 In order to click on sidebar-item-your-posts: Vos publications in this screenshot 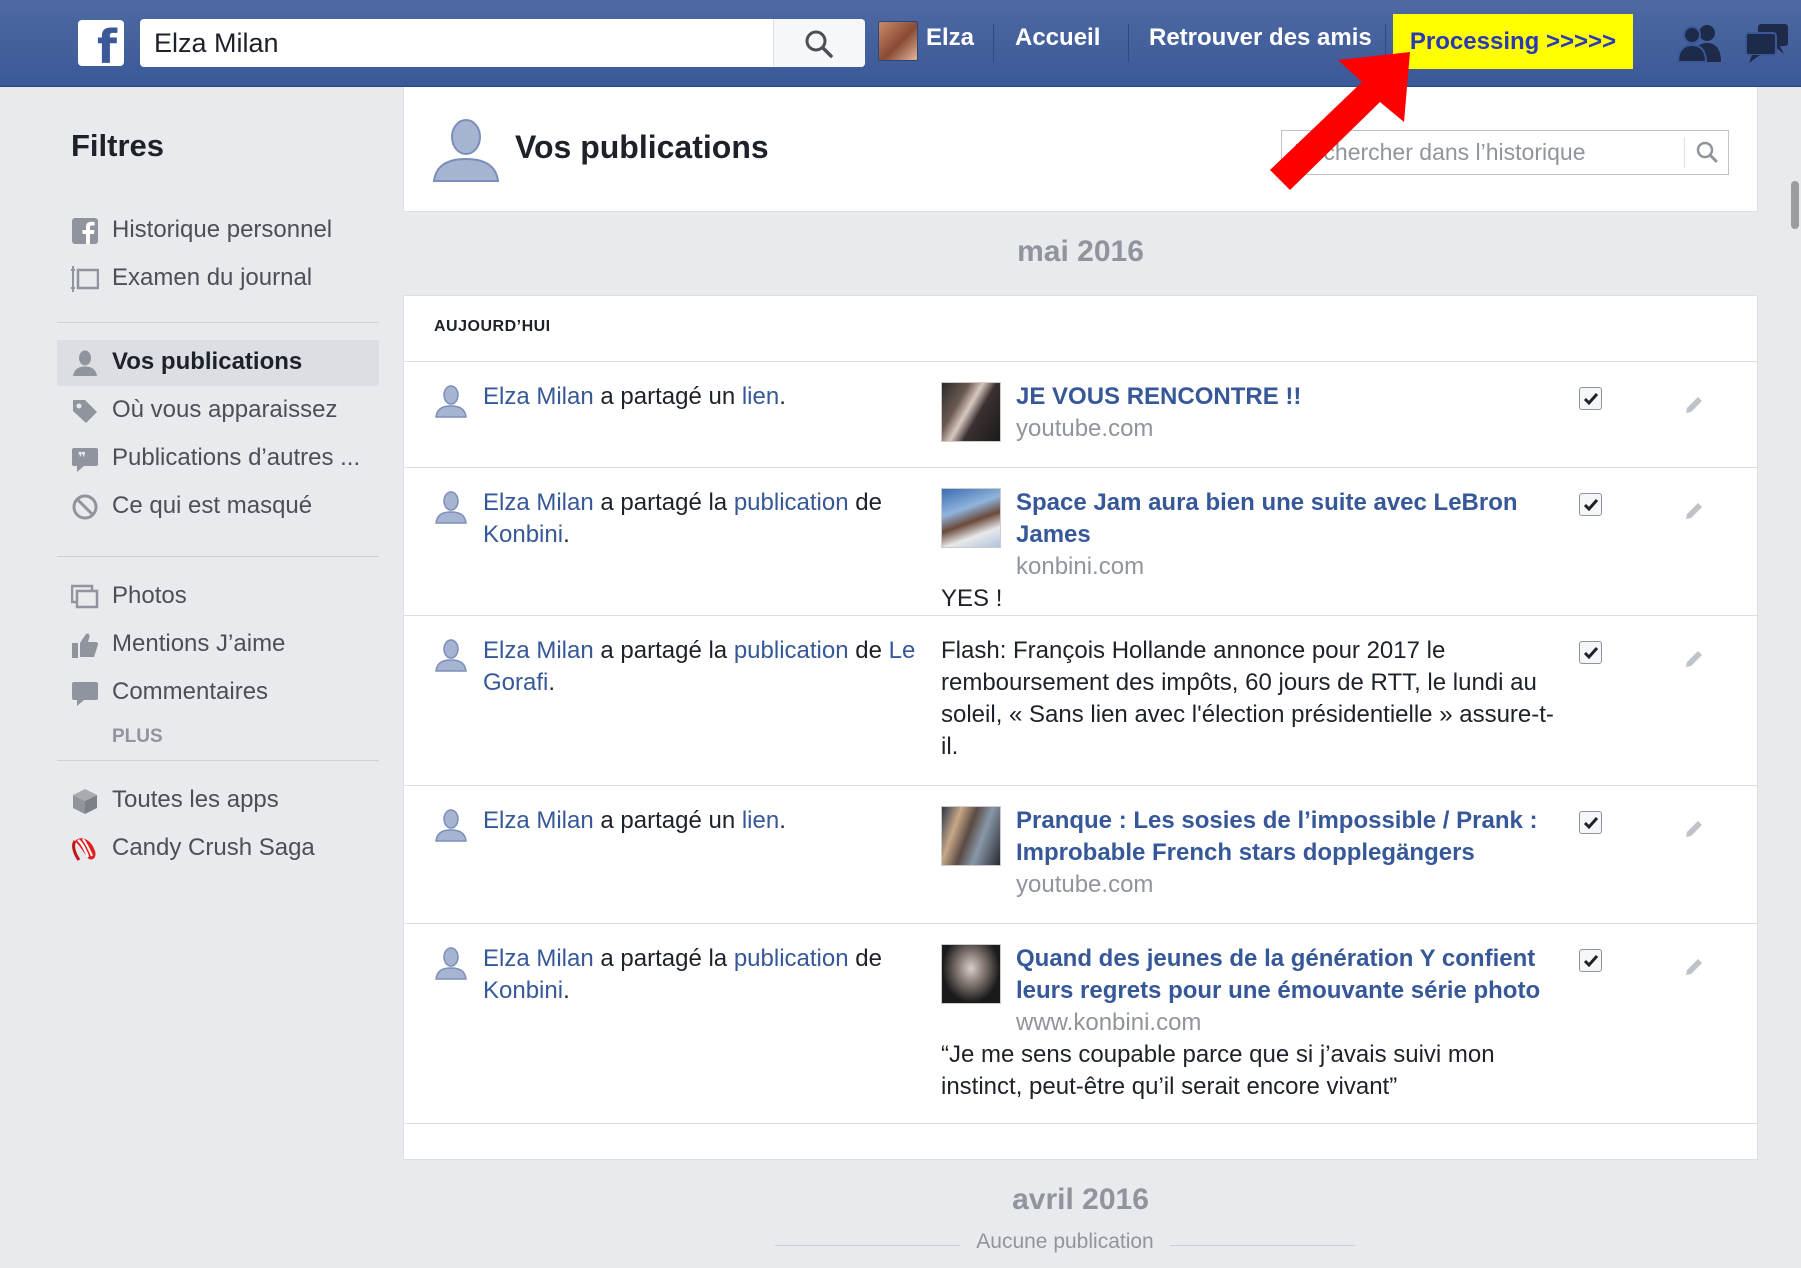, I will do `click(218, 363)`.